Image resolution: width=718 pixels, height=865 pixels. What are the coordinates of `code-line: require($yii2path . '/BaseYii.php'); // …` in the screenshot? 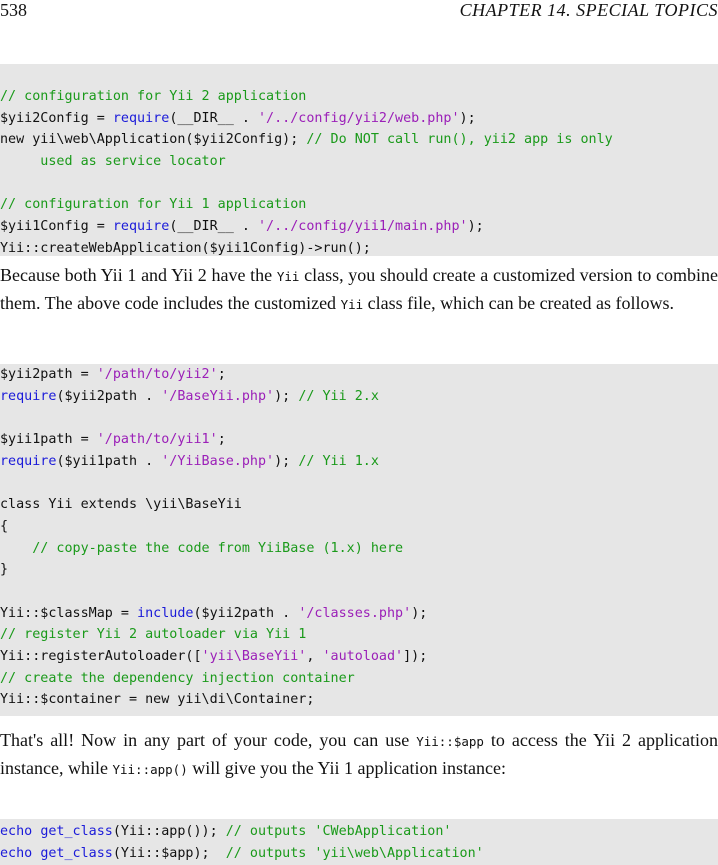 It's located at (359, 397).